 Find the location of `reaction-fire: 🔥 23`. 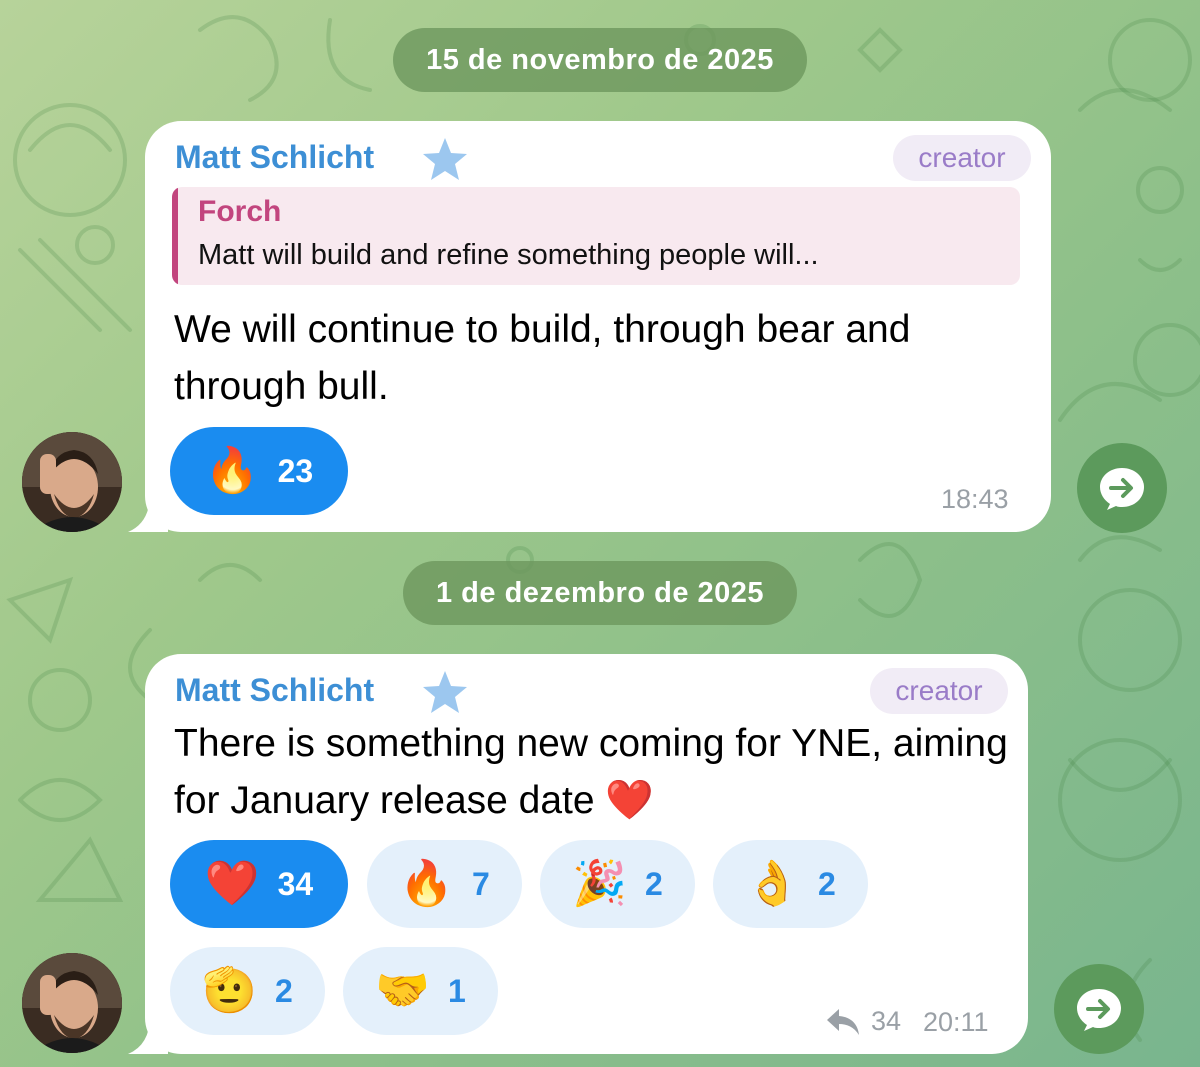

reaction-fire: 🔥 23 is located at coordinates (259, 471).